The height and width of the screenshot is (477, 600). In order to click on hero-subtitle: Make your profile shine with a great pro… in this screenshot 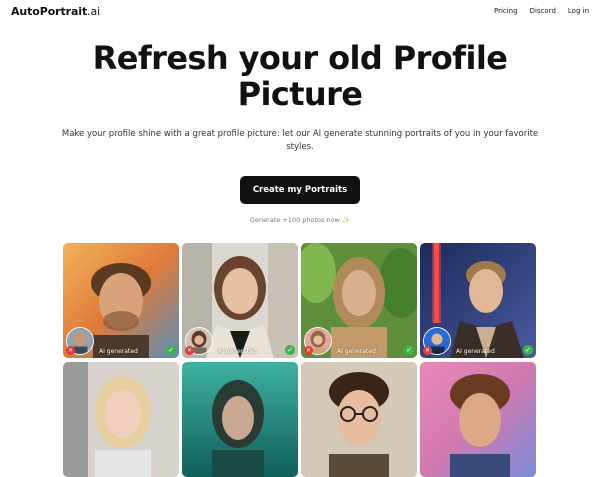, I will do `click(300, 140)`.